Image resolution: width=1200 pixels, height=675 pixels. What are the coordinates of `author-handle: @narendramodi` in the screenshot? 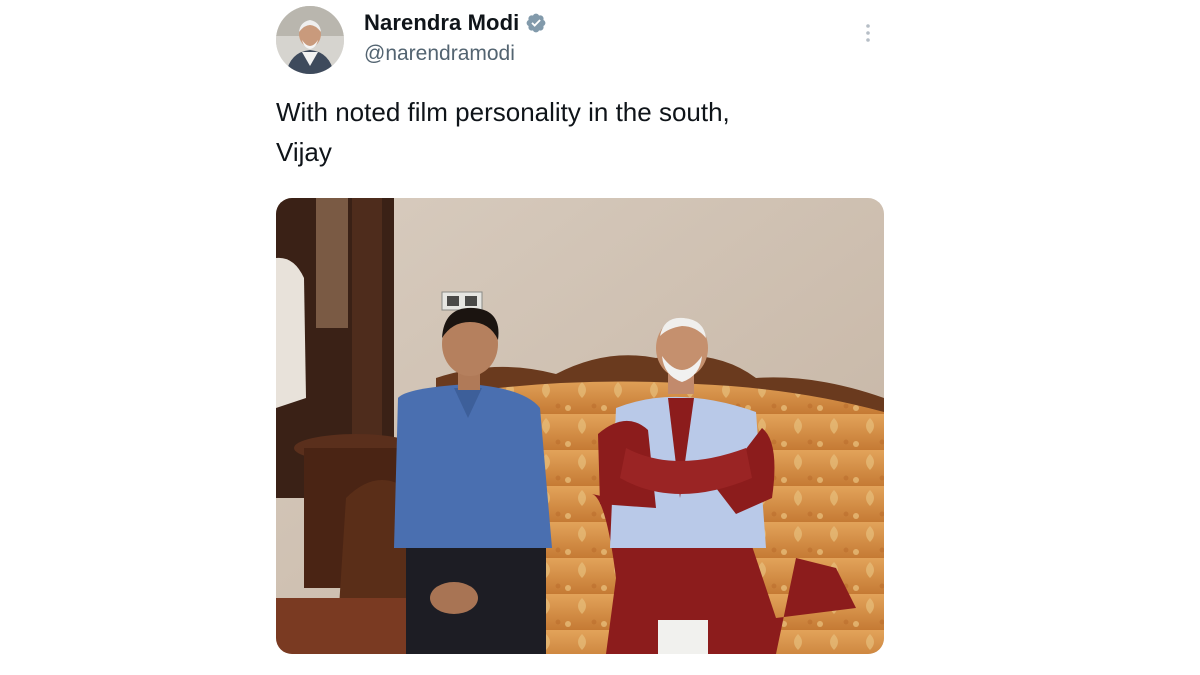 It's located at (439, 54).